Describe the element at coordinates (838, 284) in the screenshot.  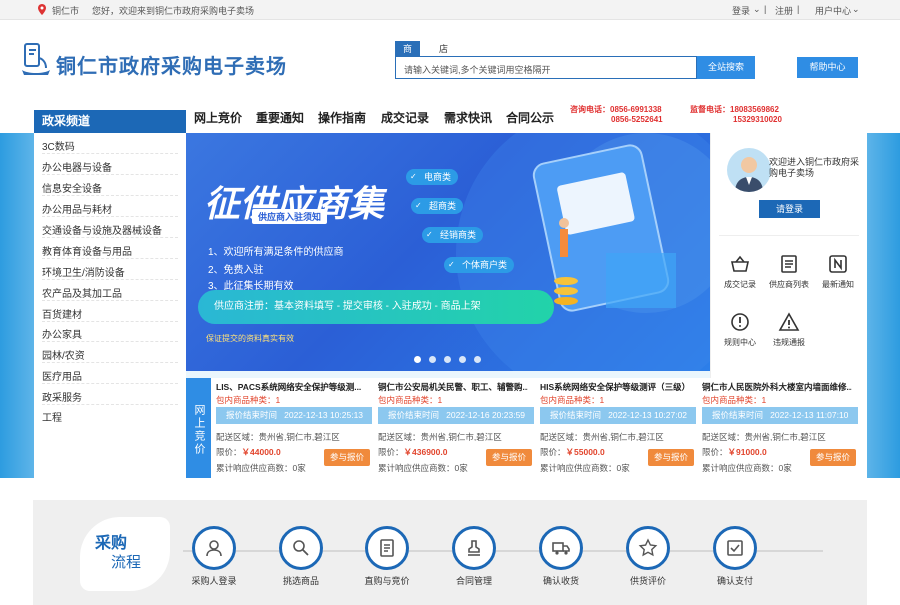
I see `quick-link-label: 最新通知` at that location.